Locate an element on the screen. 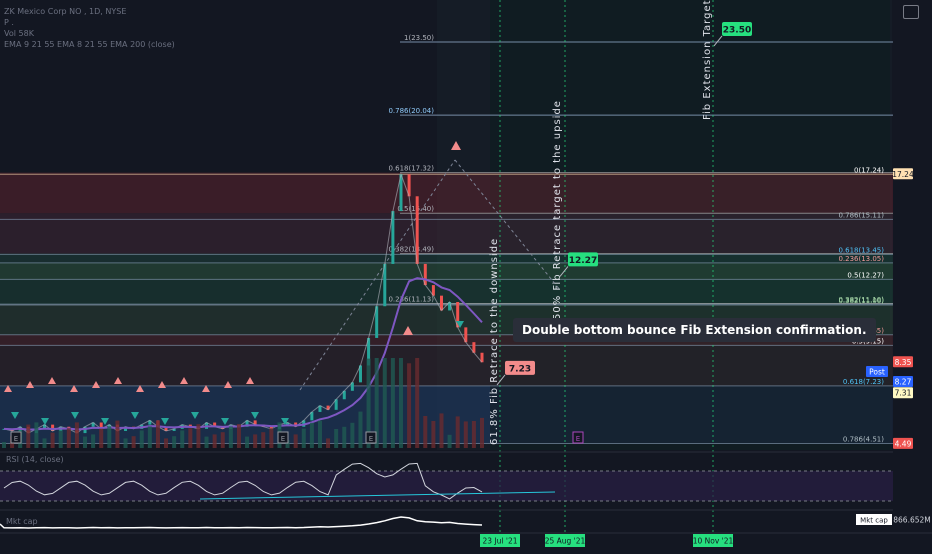 The width and height of the screenshot is (932, 554). rsi-band is located at coordinates (446, 486).